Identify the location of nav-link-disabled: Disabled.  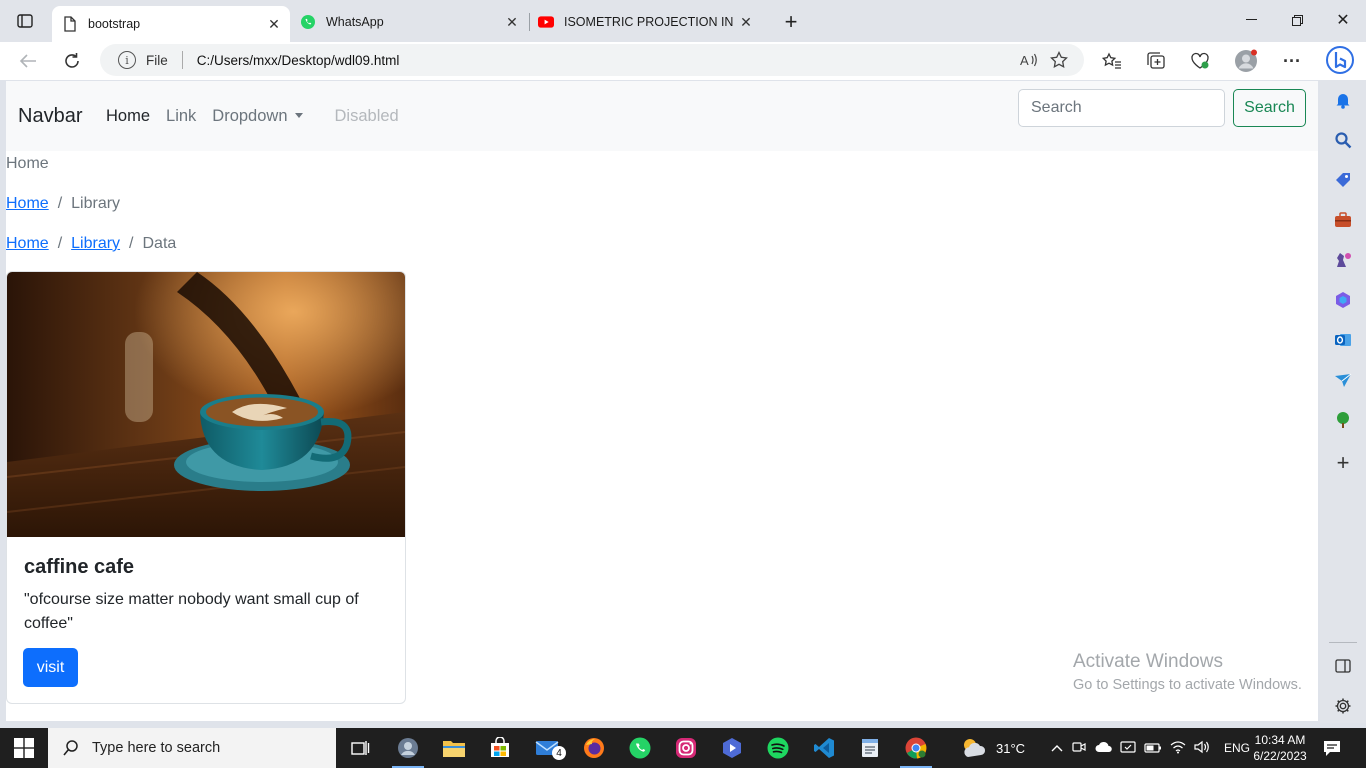
(366, 116).